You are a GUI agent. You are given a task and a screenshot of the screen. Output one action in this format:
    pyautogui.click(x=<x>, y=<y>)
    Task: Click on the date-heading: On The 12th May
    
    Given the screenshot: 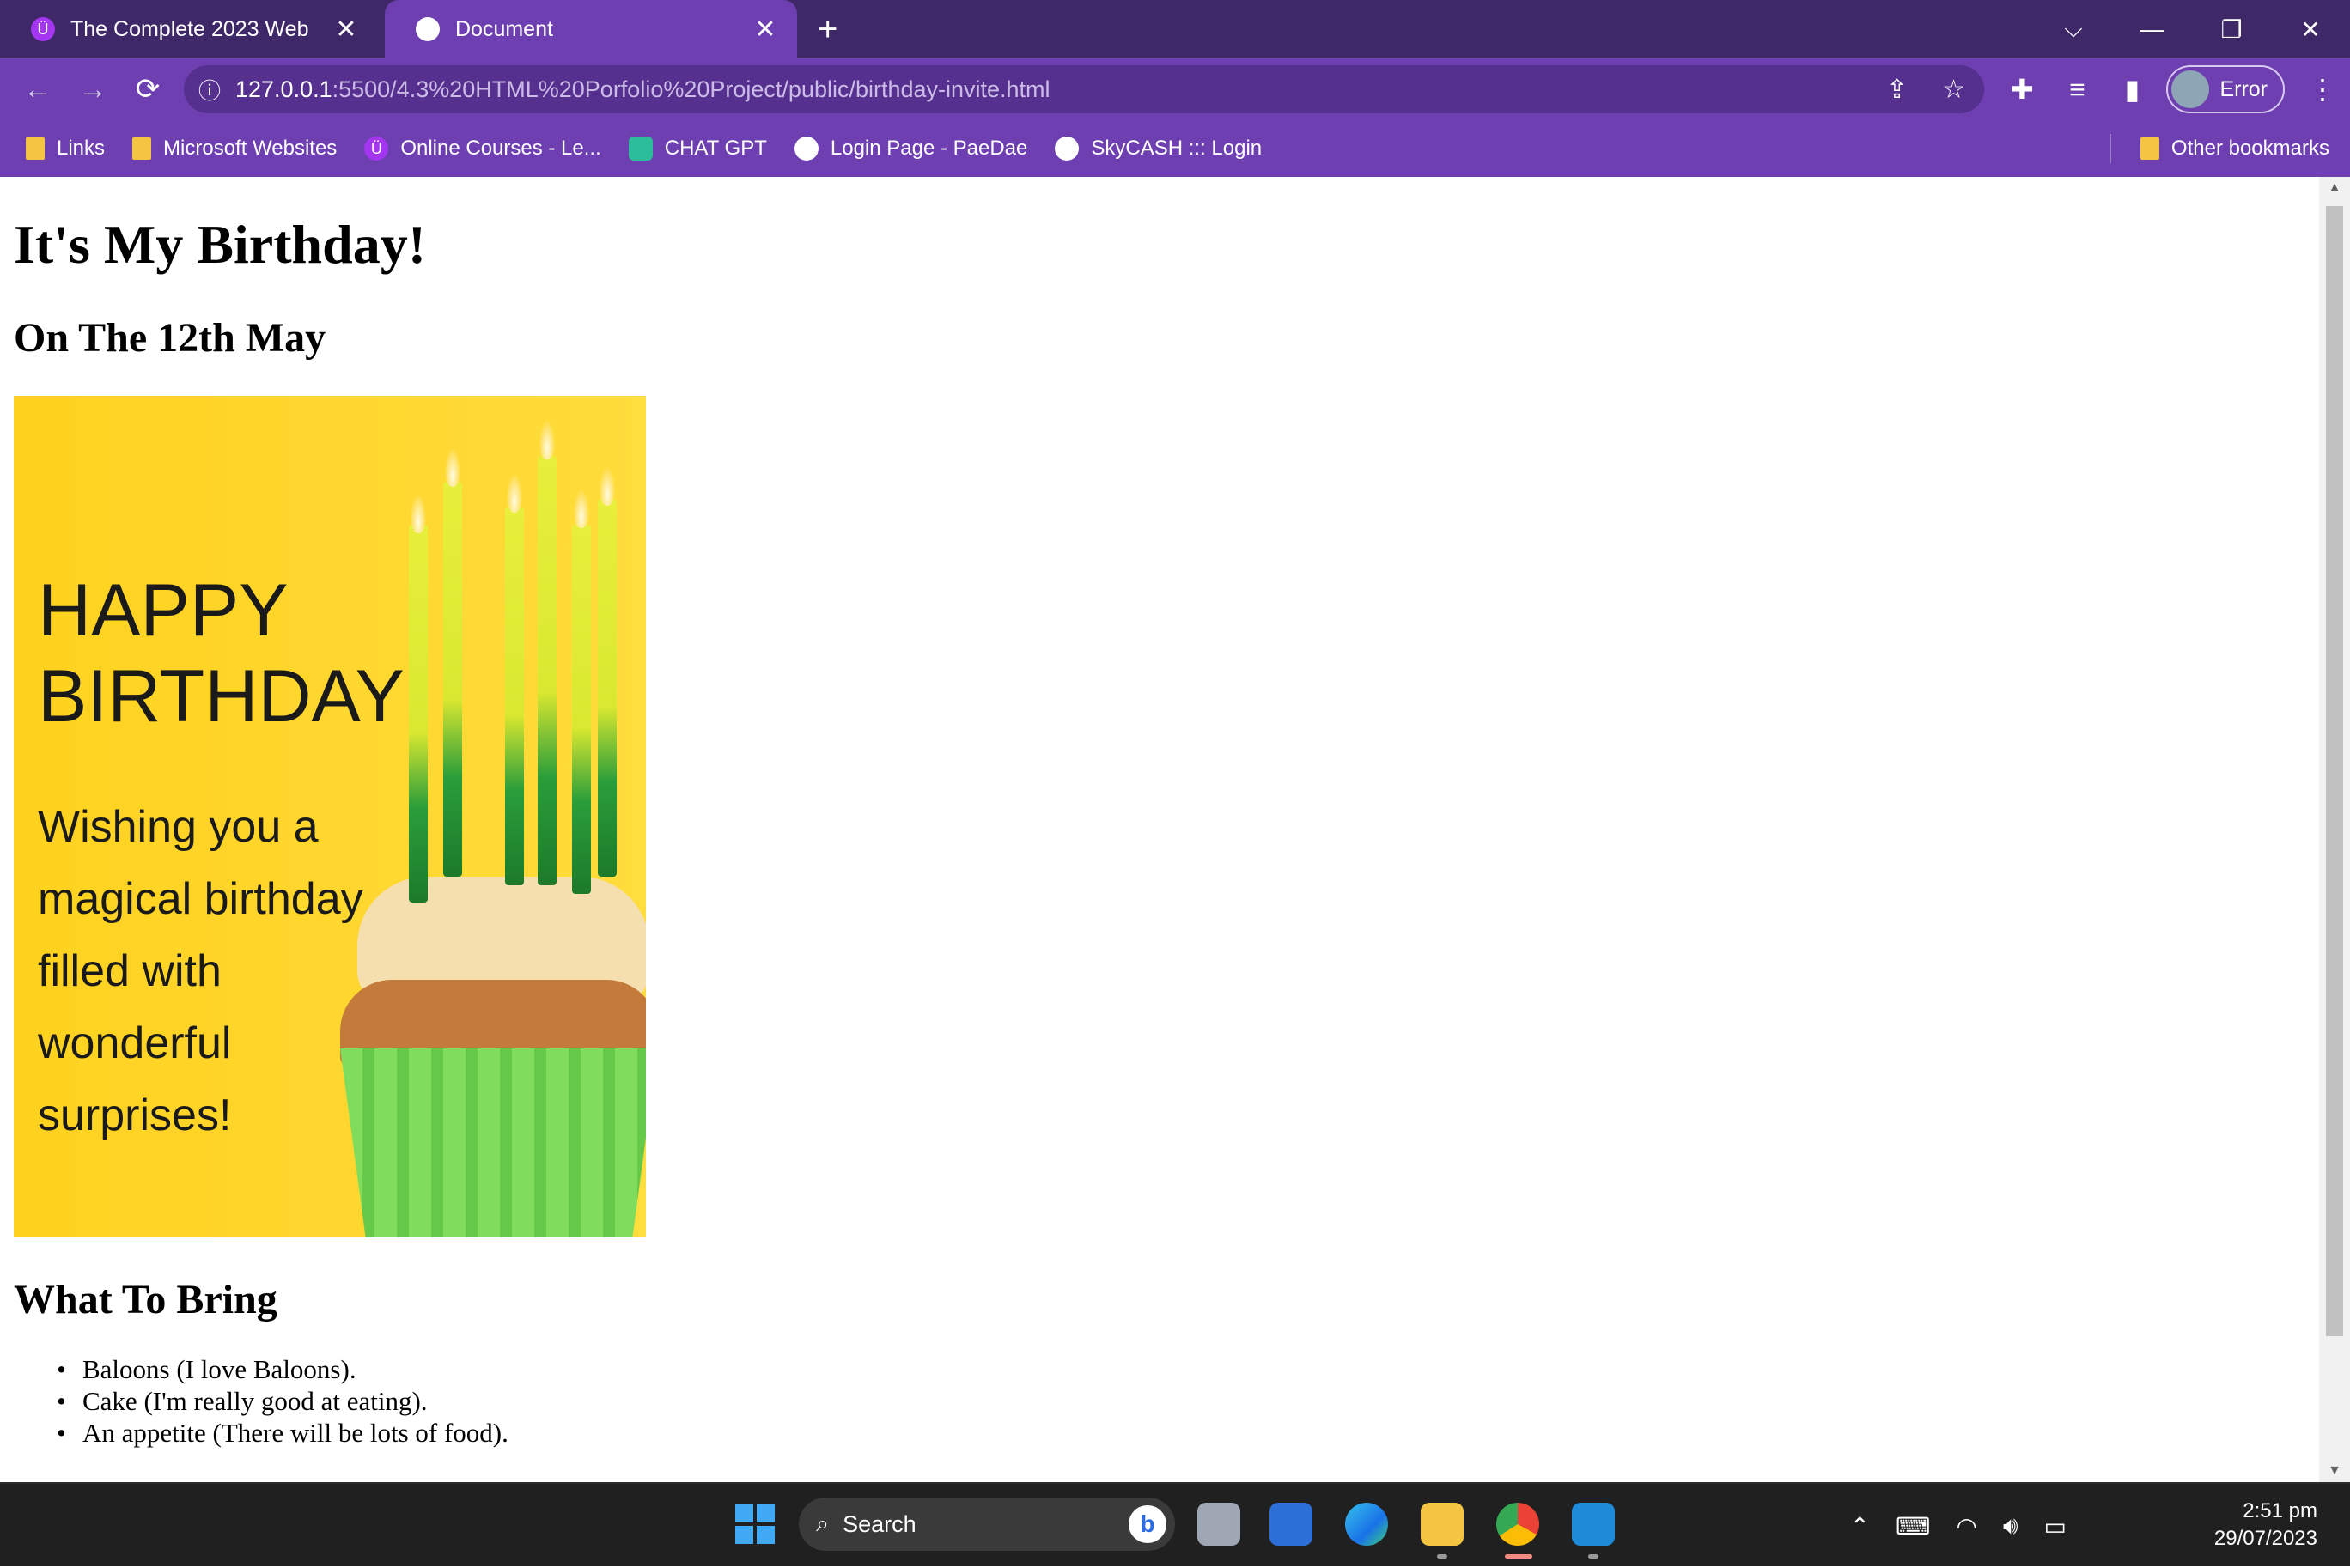 What is the action you would take?
    pyautogui.click(x=170, y=338)
    